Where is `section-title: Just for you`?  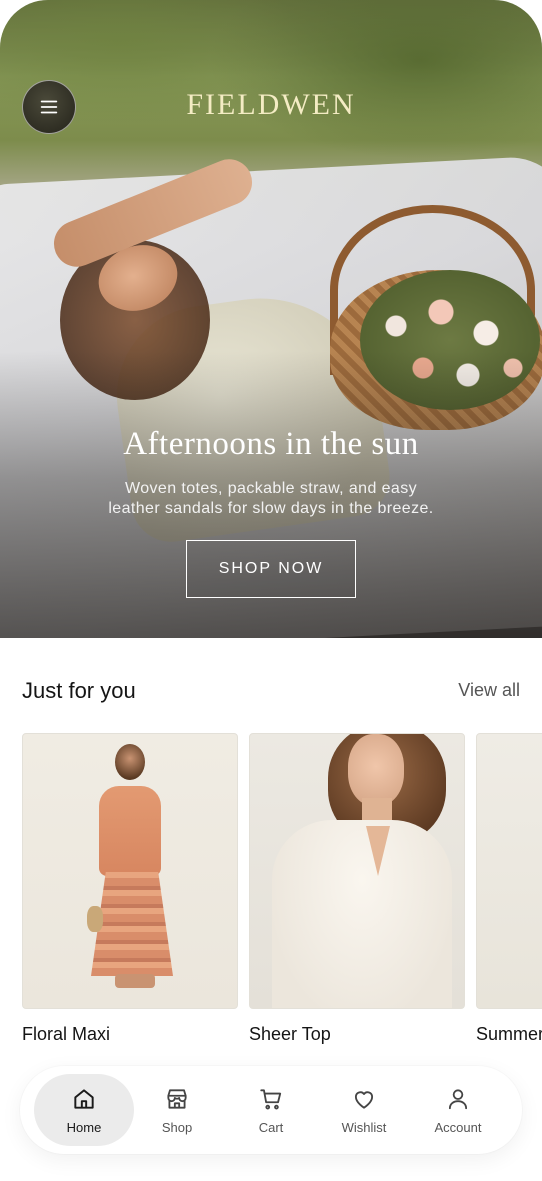
section-title: Just for you is located at coordinates (79, 690).